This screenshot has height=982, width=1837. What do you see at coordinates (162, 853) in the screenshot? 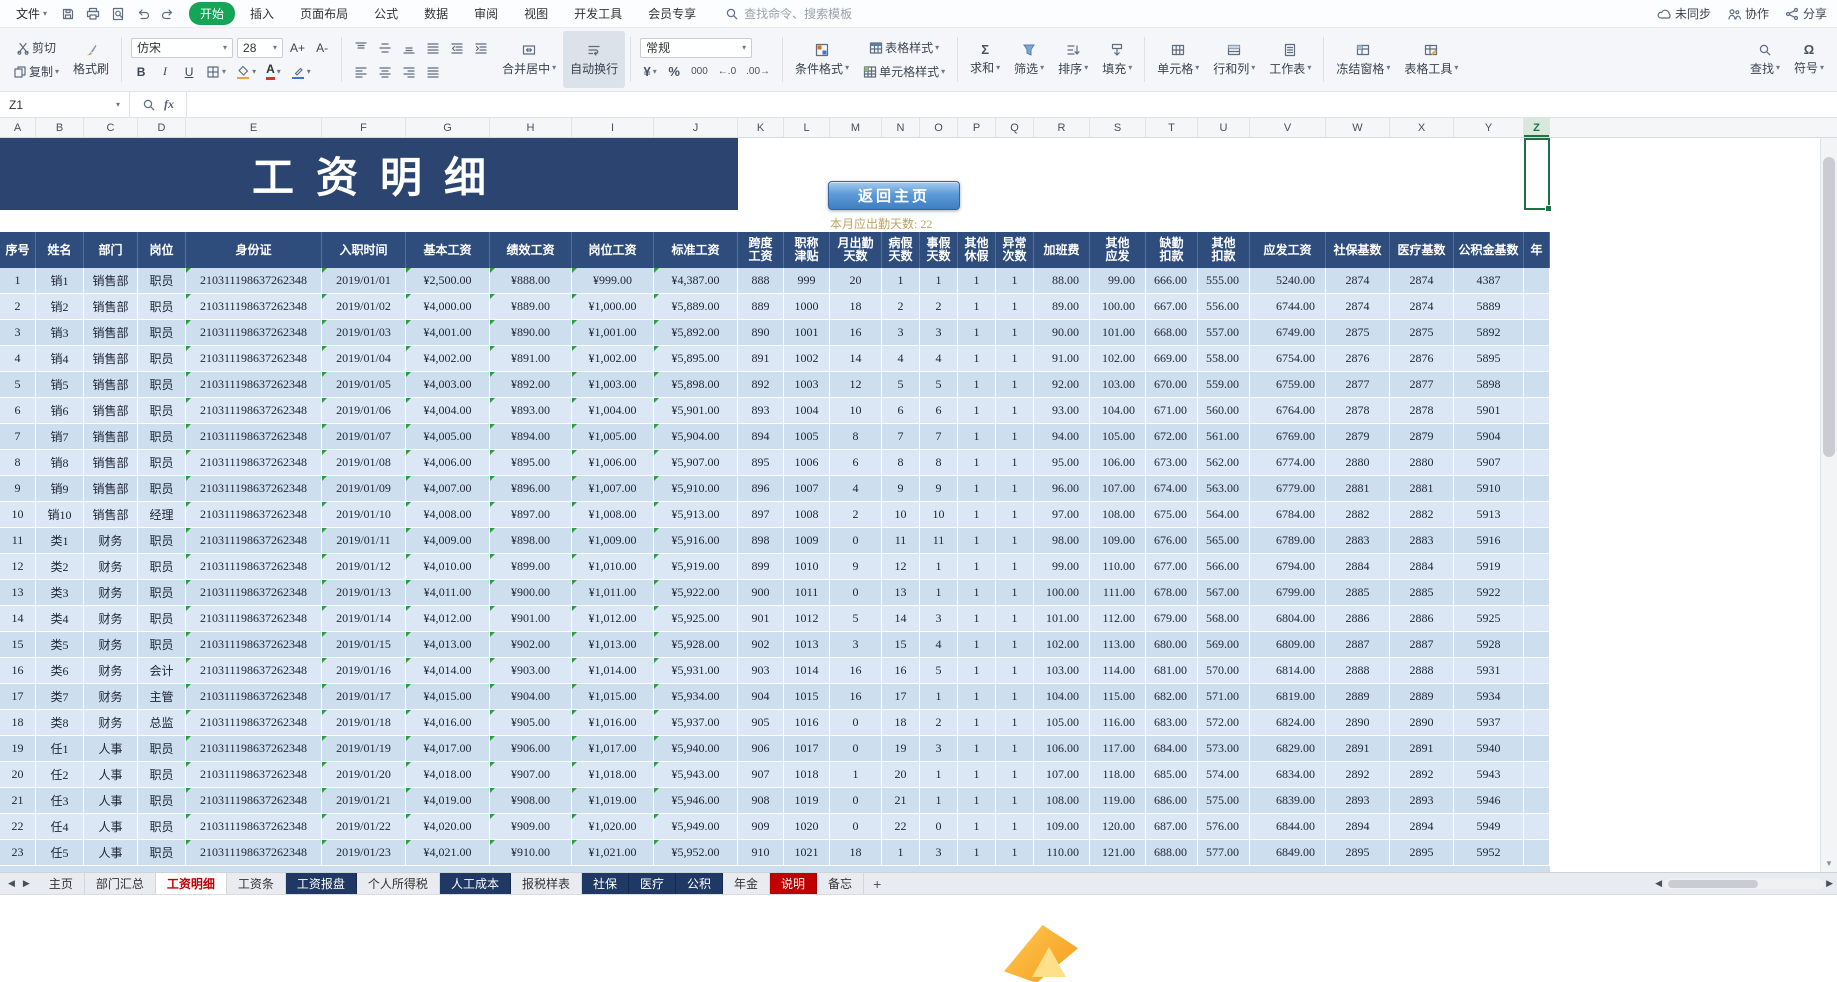
I see `cell-D23: 职员` at bounding box center [162, 853].